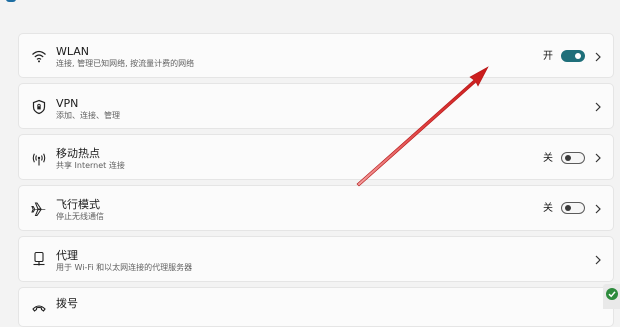 Image resolution: width=620 pixels, height=327 pixels. Describe the element at coordinates (573, 208) in the screenshot. I see `airplane-toggle` at that location.